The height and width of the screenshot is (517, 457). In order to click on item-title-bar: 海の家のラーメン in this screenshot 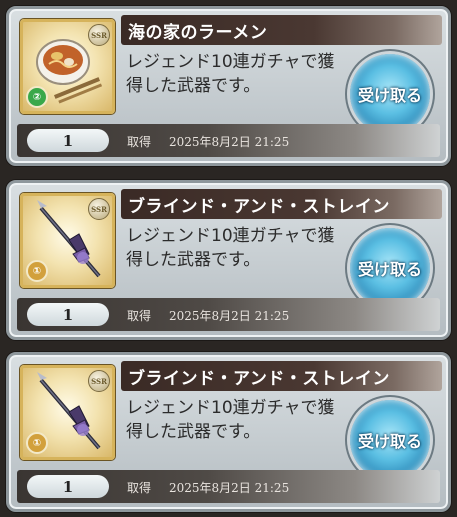, I will do `click(281, 30)`.